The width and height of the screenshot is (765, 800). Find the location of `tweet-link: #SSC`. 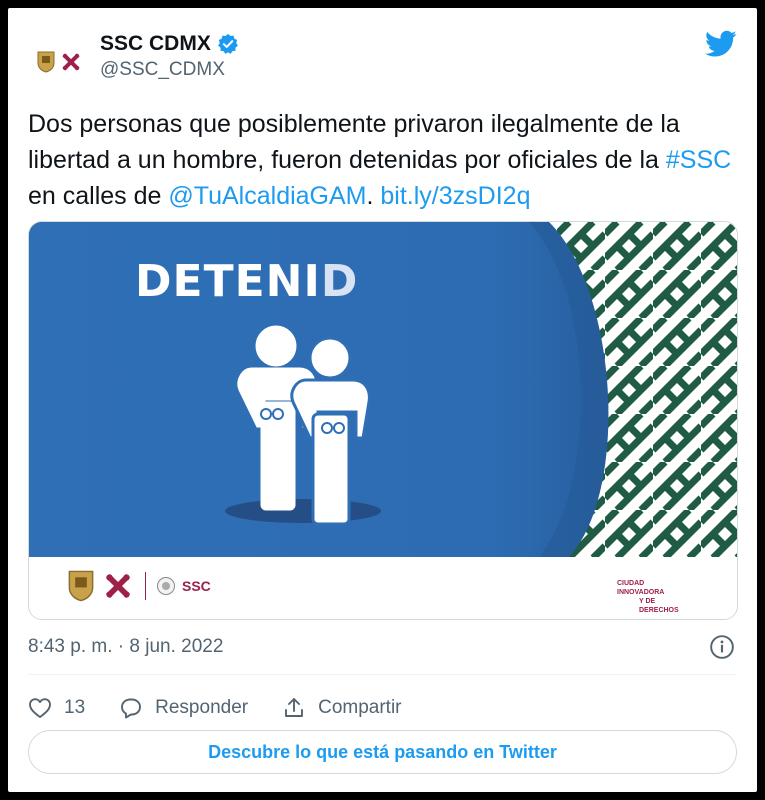

tweet-link: #SSC is located at coordinates (698, 160).